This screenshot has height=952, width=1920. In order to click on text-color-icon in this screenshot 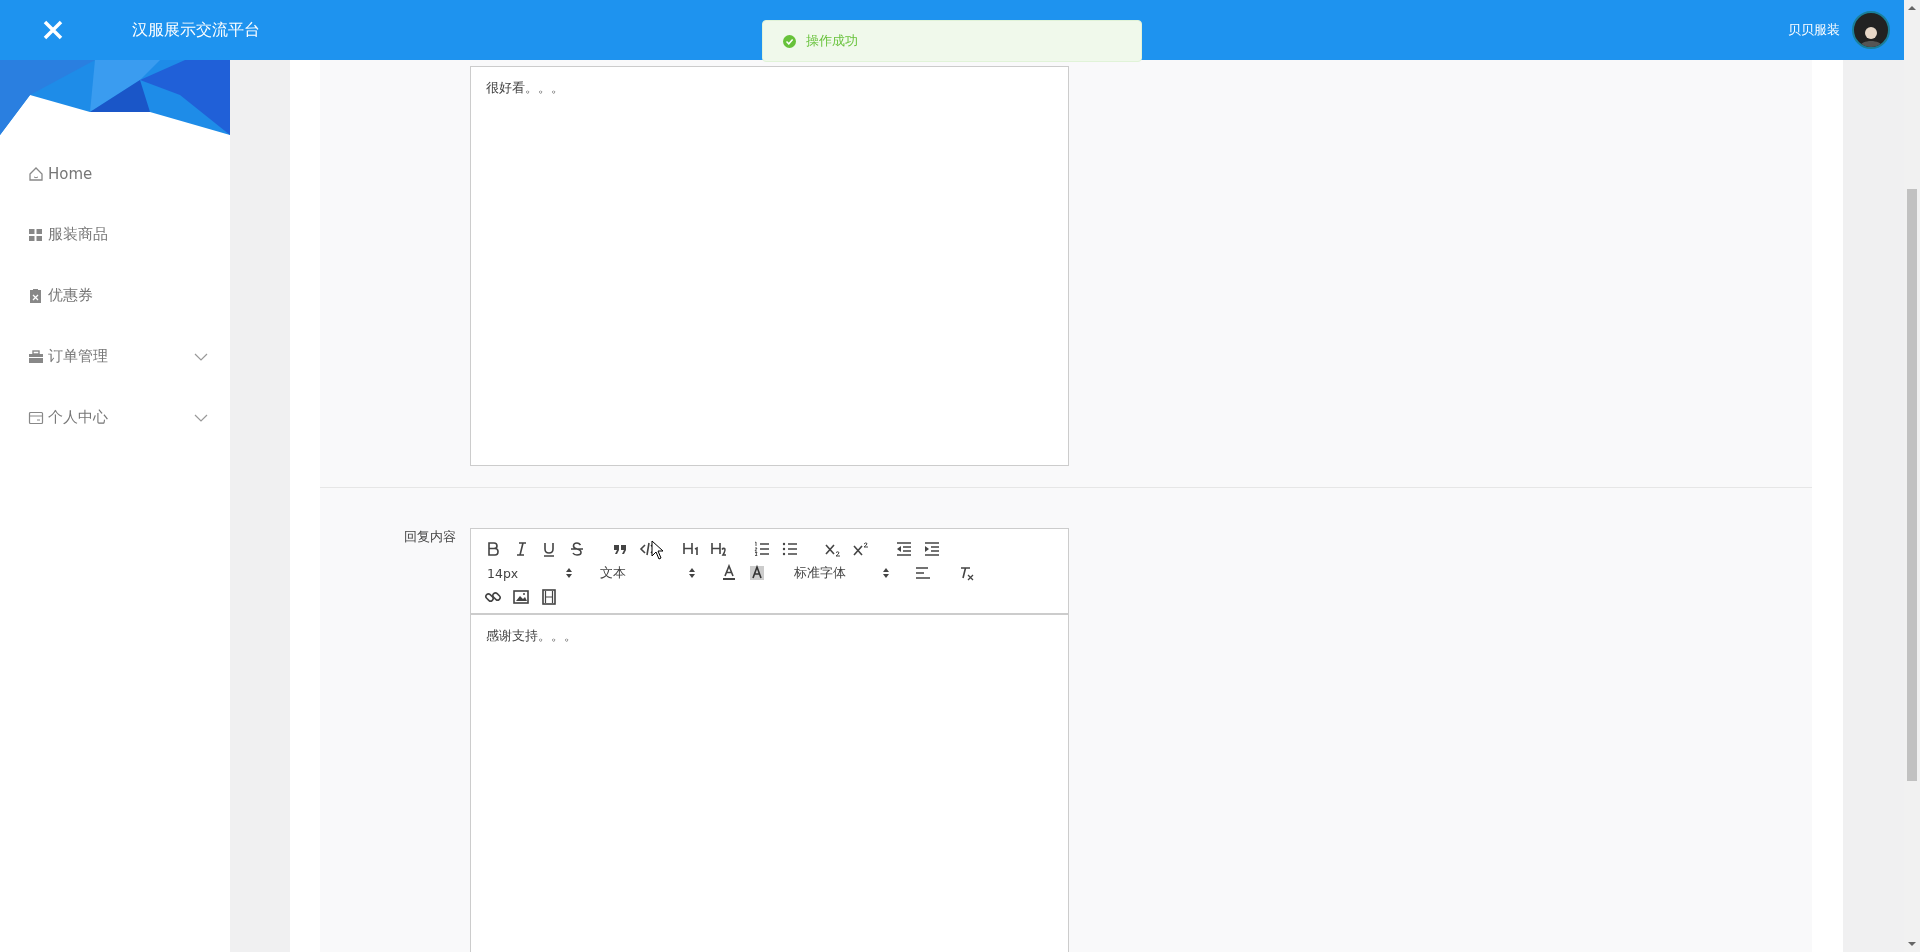, I will do `click(729, 573)`.